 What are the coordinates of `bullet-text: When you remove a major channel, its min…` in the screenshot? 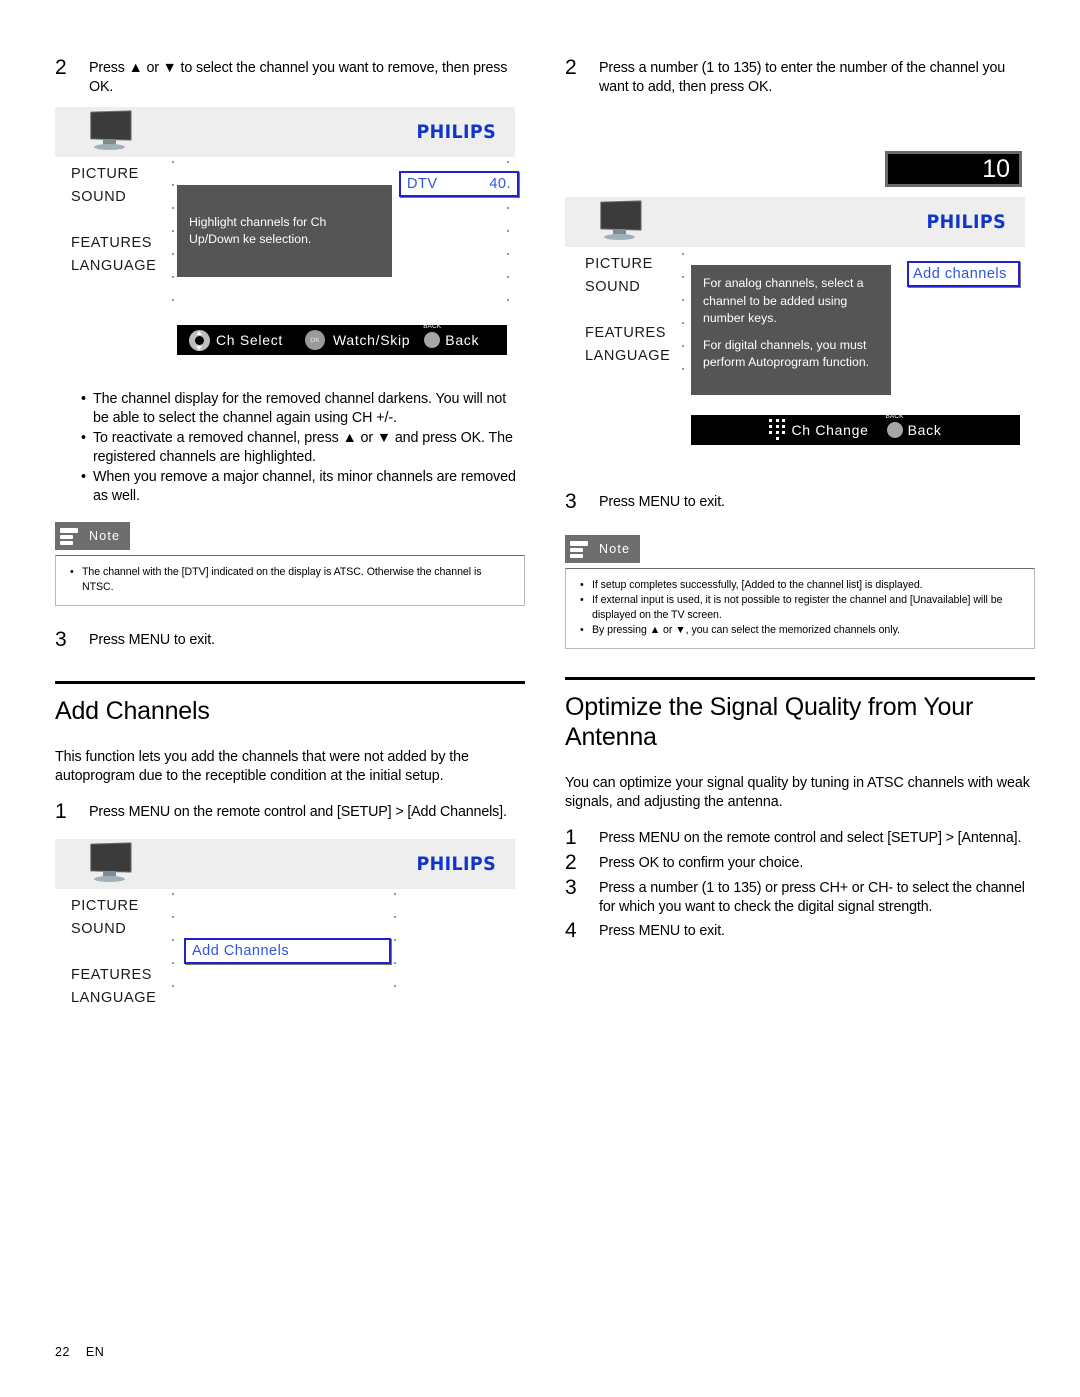 It's located at (304, 486).